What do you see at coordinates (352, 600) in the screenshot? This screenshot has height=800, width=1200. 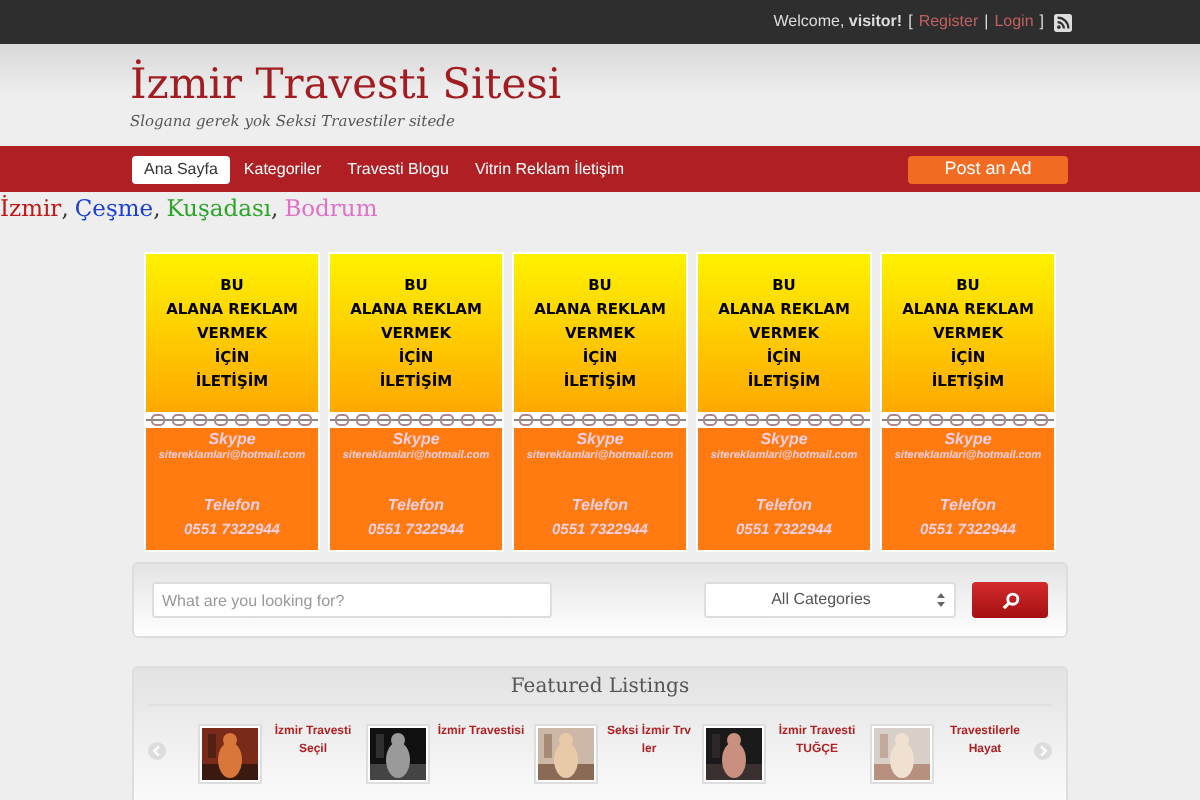 I see `search-field: What are you looking for?` at bounding box center [352, 600].